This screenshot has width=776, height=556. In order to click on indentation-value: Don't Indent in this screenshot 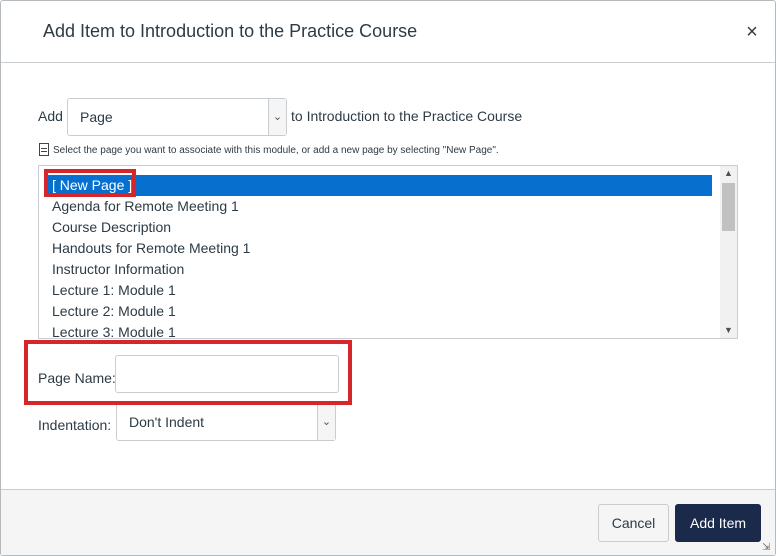, I will do `click(167, 422)`.